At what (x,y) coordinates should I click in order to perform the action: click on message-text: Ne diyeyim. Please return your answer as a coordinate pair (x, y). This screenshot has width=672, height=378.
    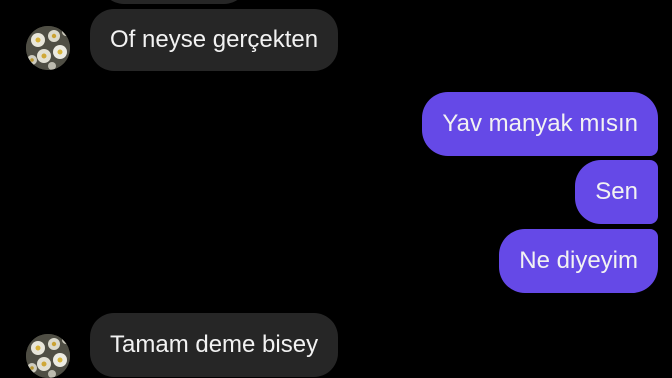
    Looking at the image, I should click on (578, 260).